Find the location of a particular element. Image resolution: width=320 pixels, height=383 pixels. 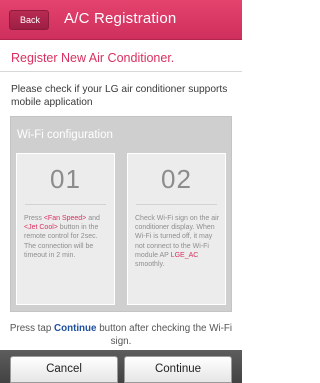

section-subtitle: Register New Air Conditioner. is located at coordinates (93, 58).